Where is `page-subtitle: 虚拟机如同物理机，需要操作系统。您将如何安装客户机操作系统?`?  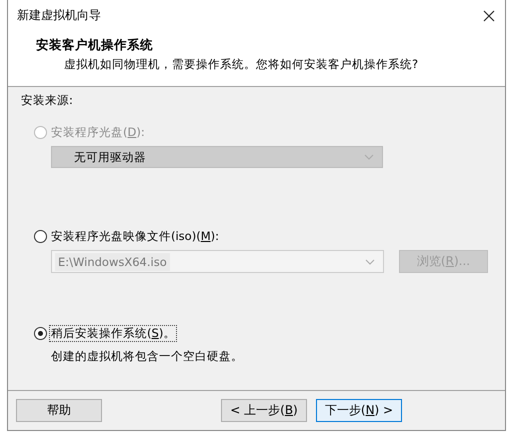
page-subtitle: 虚拟机如同物理机，需要操作系统。您将如何安装客户机操作系统? is located at coordinates (242, 64).